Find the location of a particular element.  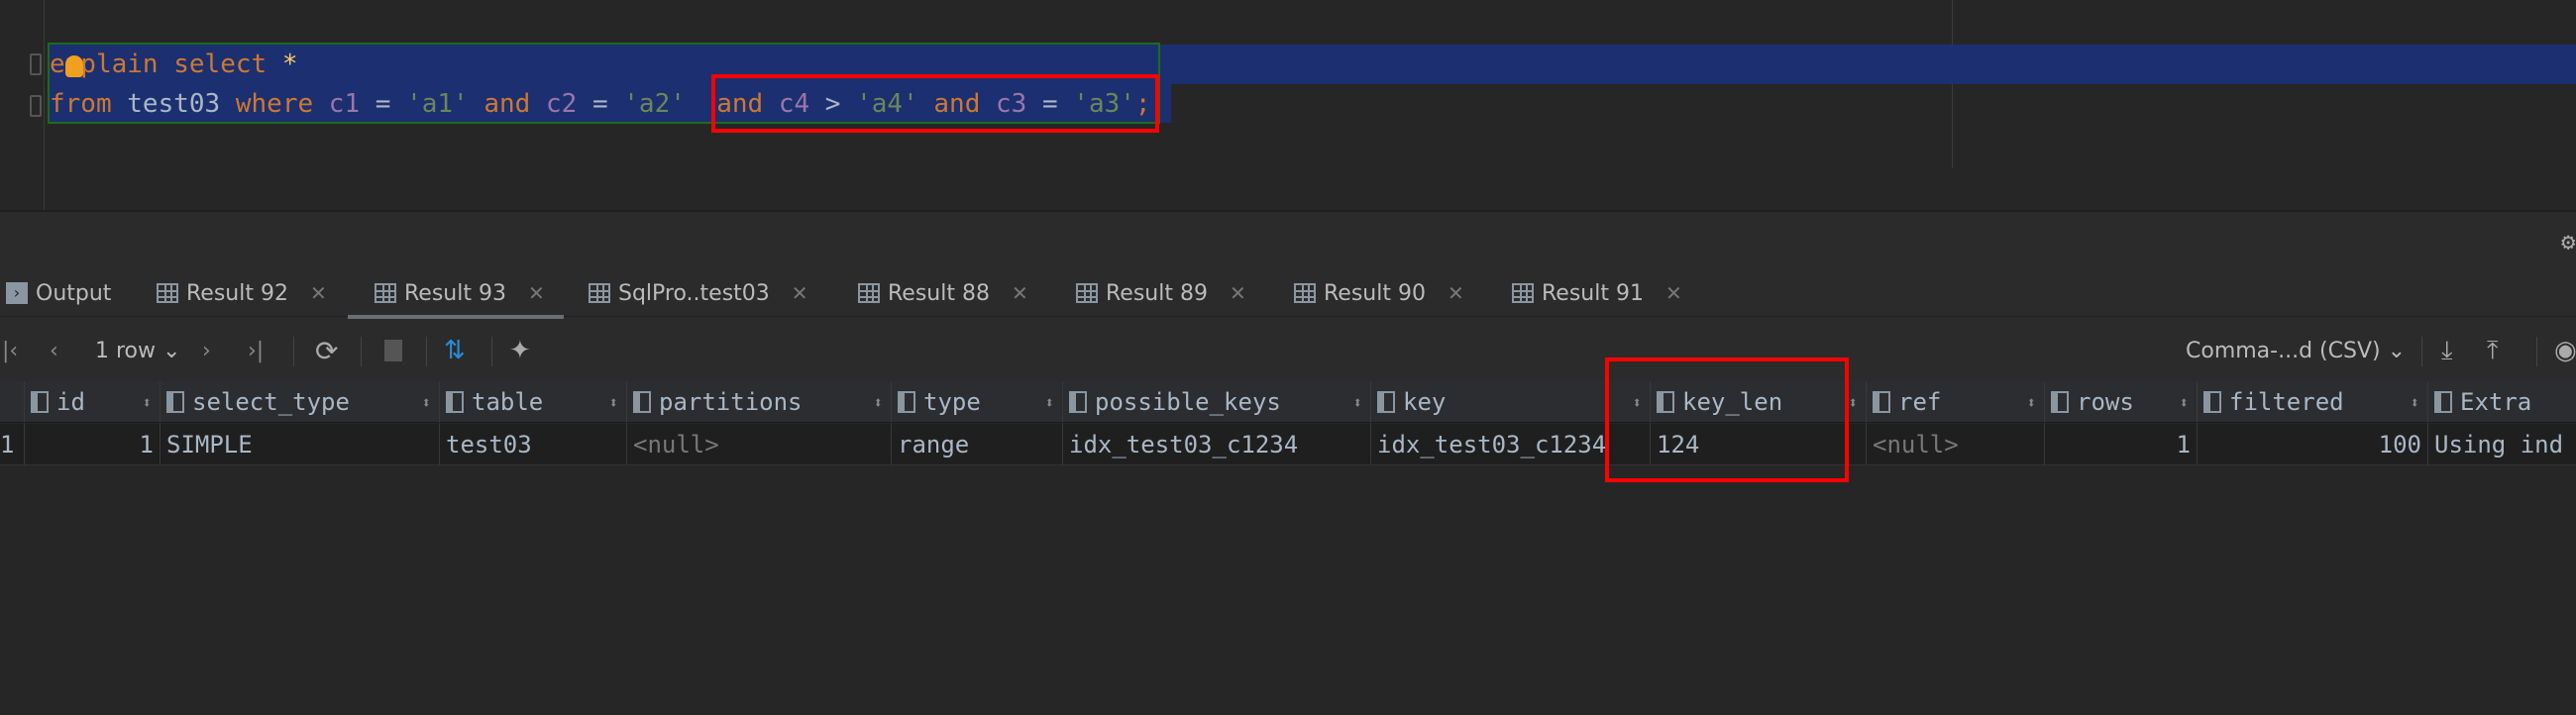

column-header-table: table ⬍ is located at coordinates (533, 402).